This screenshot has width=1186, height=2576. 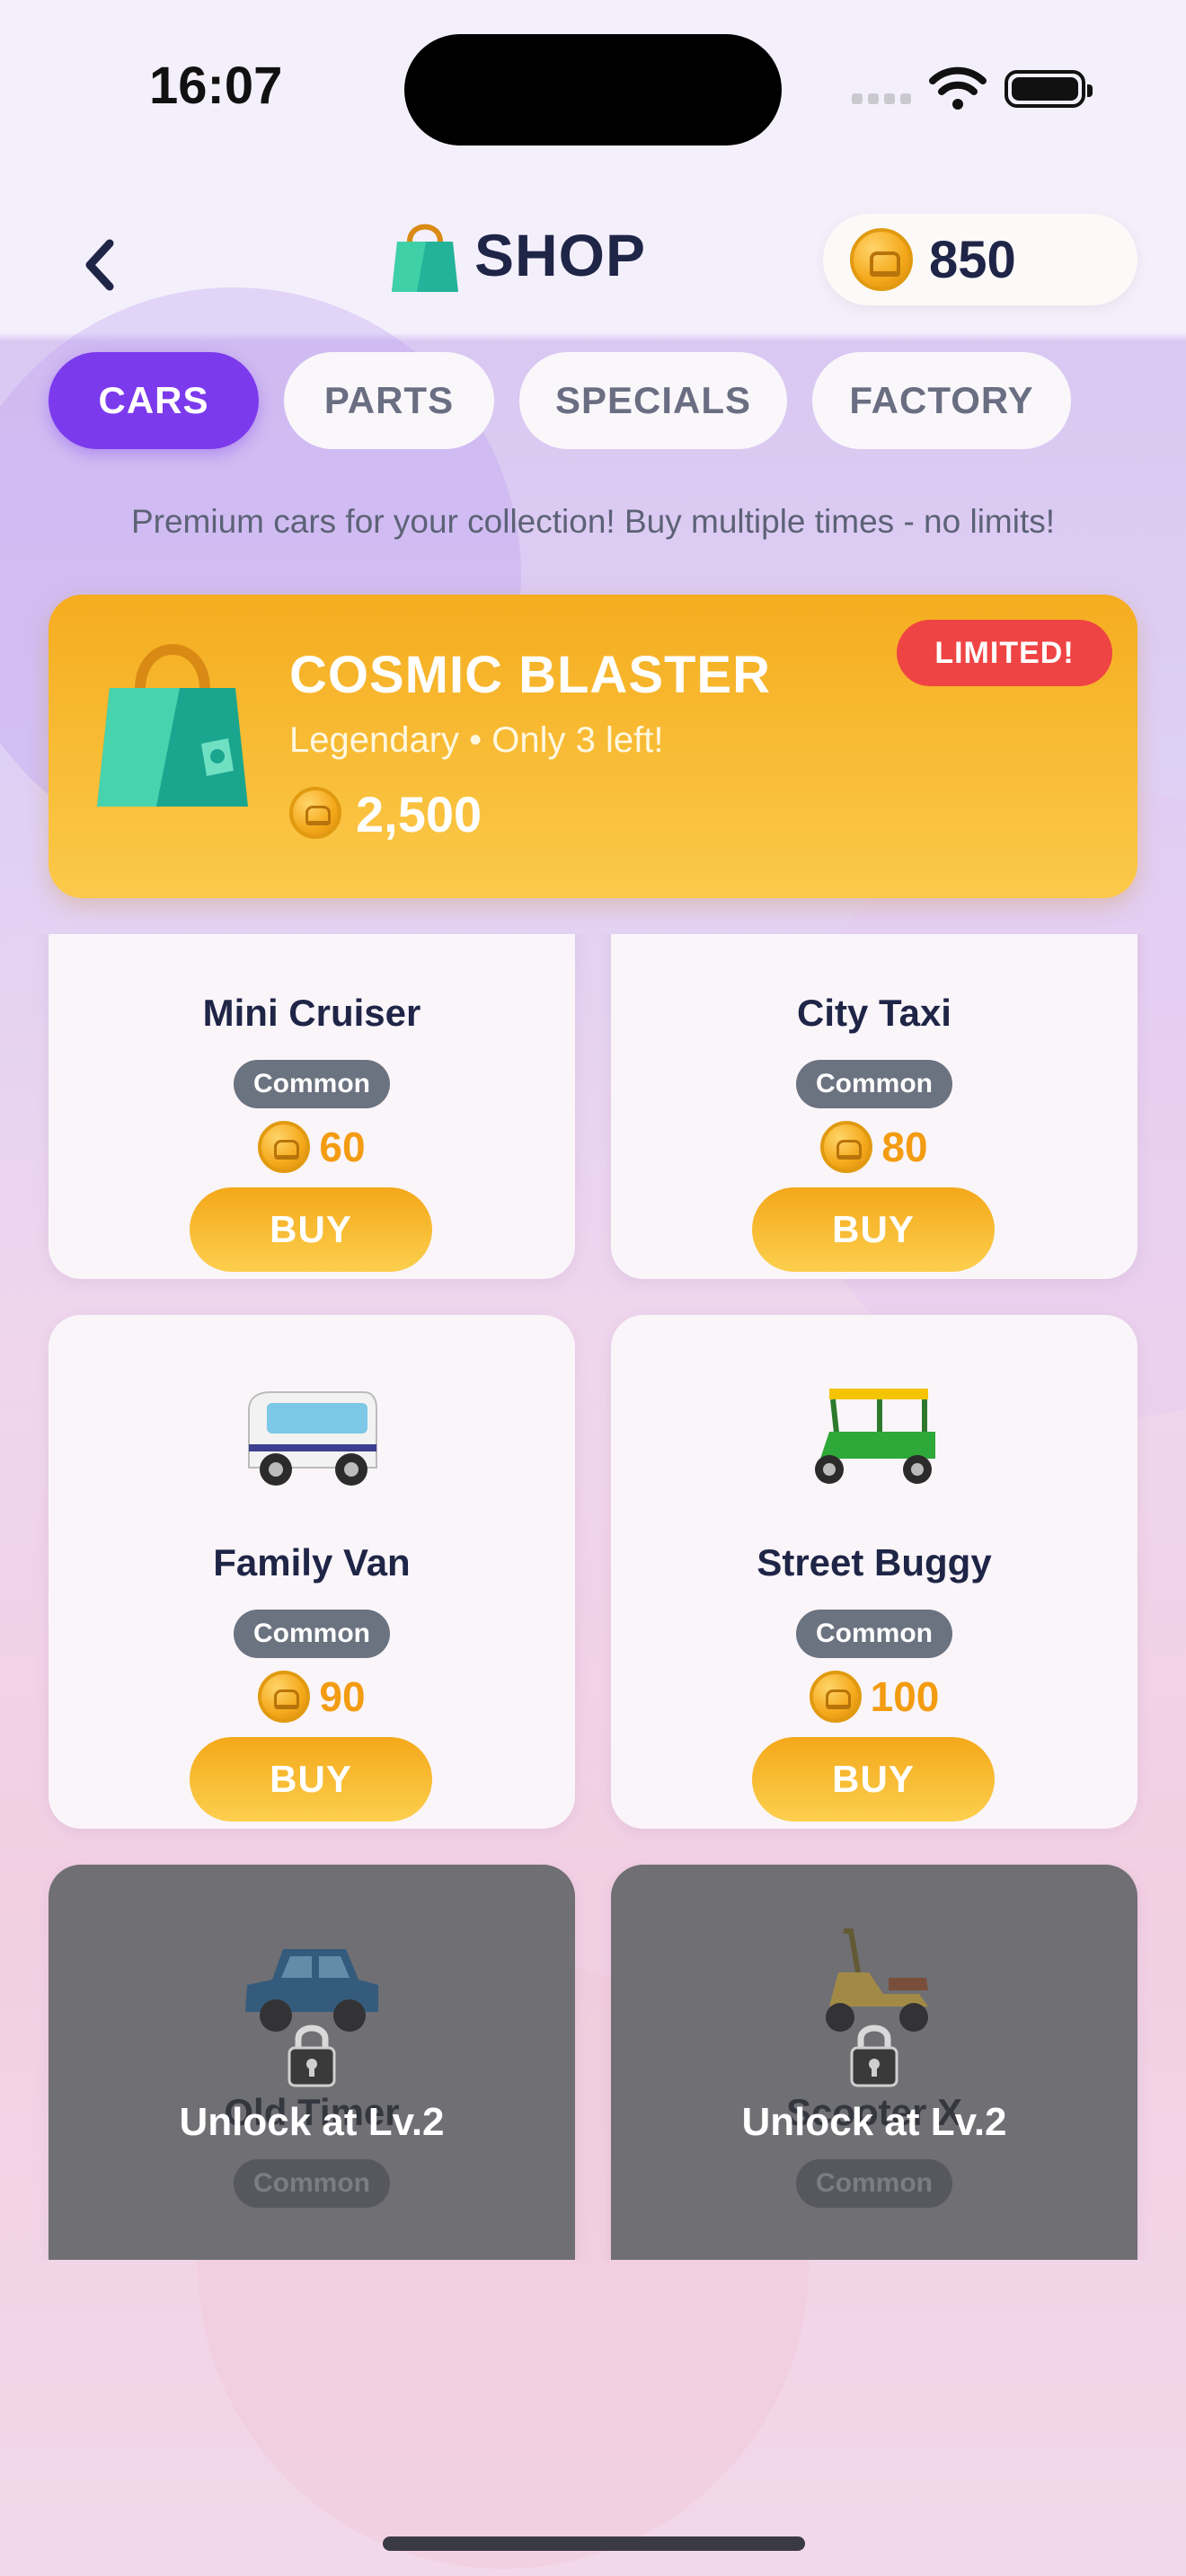 I want to click on locked-product-card: Scooter X Common Unlock at Lv.2, so click(x=874, y=2062).